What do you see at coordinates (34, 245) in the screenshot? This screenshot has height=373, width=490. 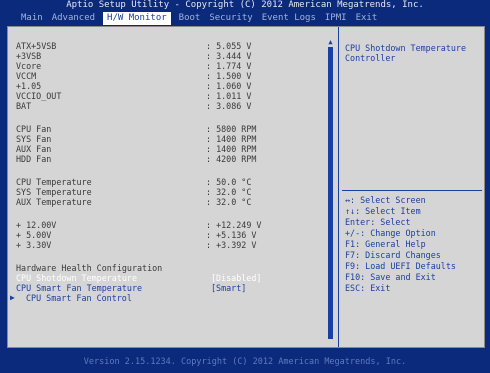 I see `reading-label: + 3.30V` at bounding box center [34, 245].